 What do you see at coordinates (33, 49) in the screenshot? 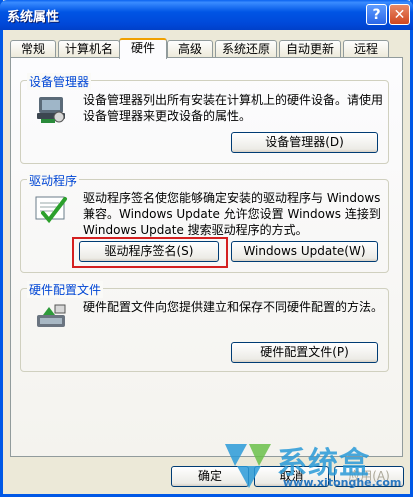
I see `tab-general: 常规` at bounding box center [33, 49].